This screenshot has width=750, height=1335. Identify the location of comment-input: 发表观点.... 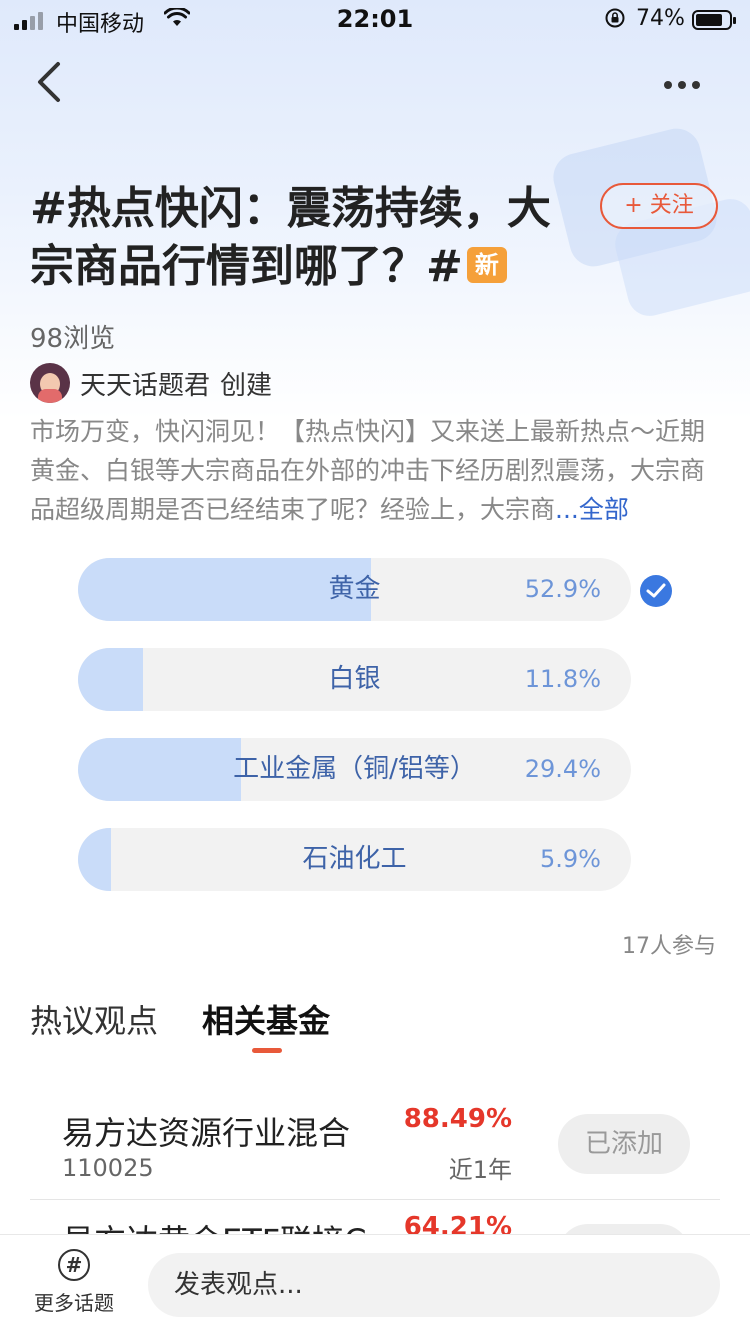
(434, 1285).